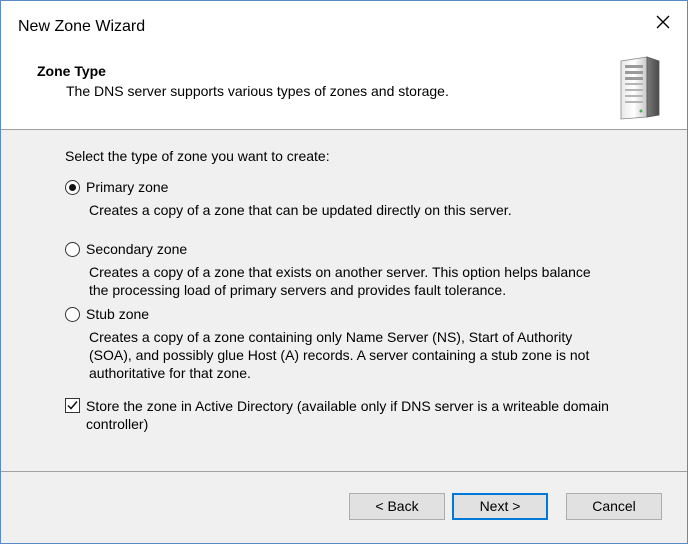  I want to click on secondary-zone-label: Secondary zone, so click(136, 249).